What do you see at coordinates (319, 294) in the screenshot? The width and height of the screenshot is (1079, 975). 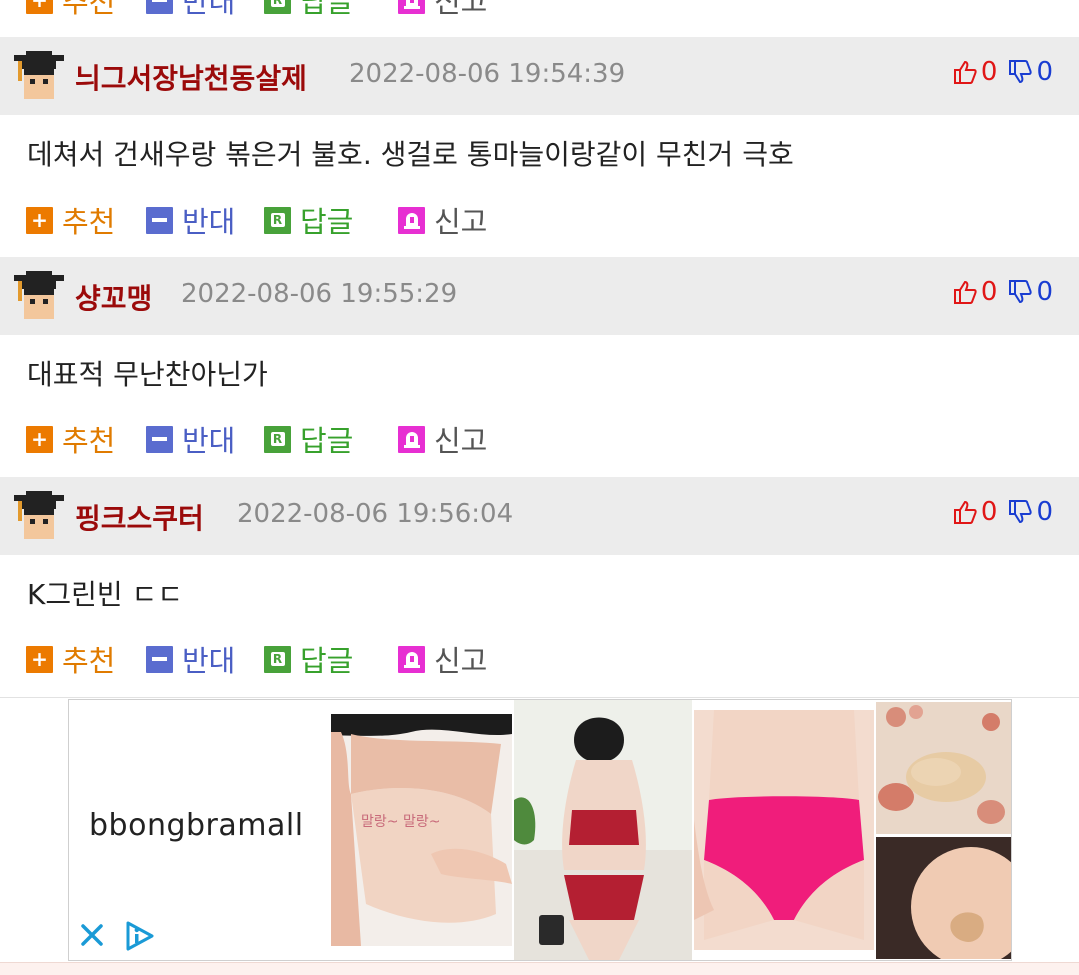 I see `comment-timestamp: 2022-08-06 19:55:29` at bounding box center [319, 294].